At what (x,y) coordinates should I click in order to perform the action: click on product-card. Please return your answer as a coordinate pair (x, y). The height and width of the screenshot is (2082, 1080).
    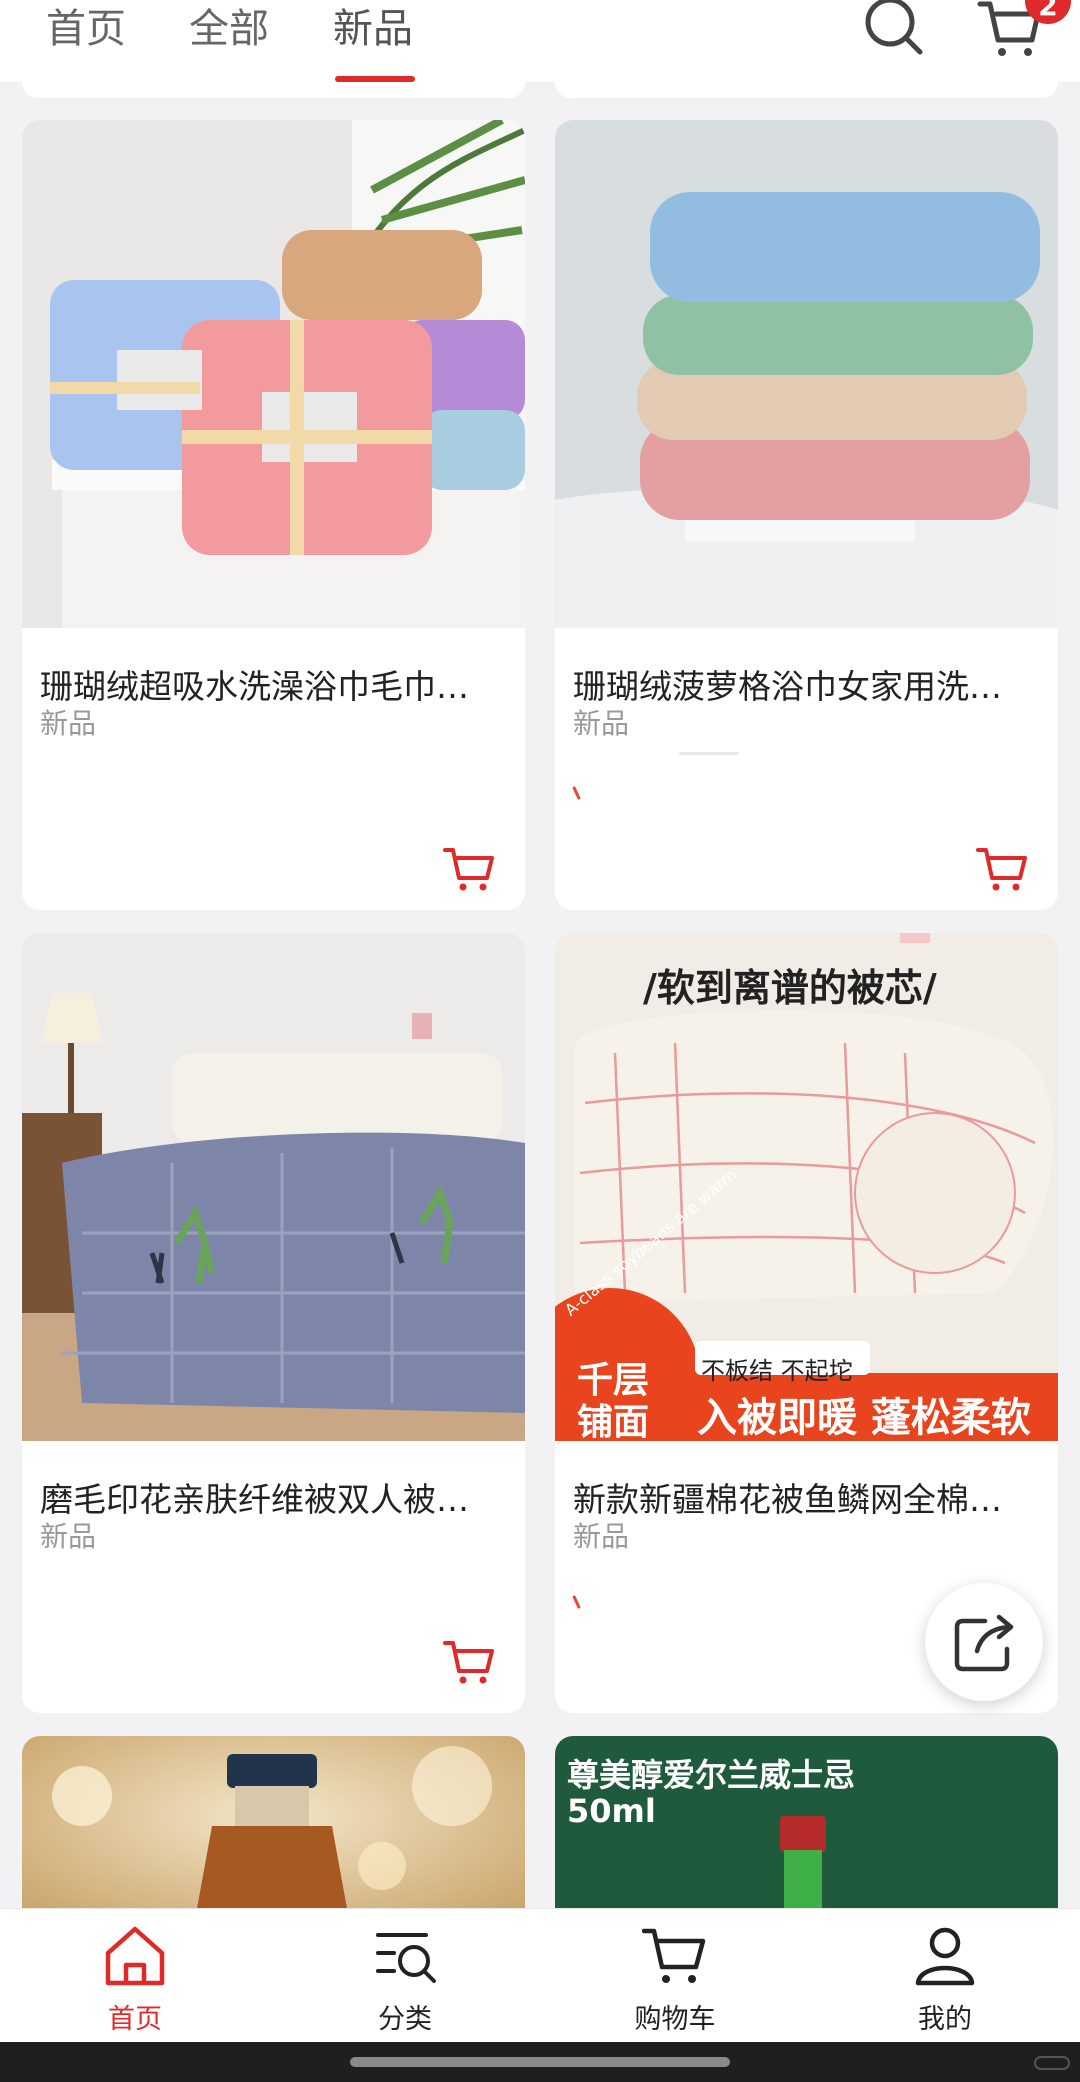
    Looking at the image, I should click on (273, 1836).